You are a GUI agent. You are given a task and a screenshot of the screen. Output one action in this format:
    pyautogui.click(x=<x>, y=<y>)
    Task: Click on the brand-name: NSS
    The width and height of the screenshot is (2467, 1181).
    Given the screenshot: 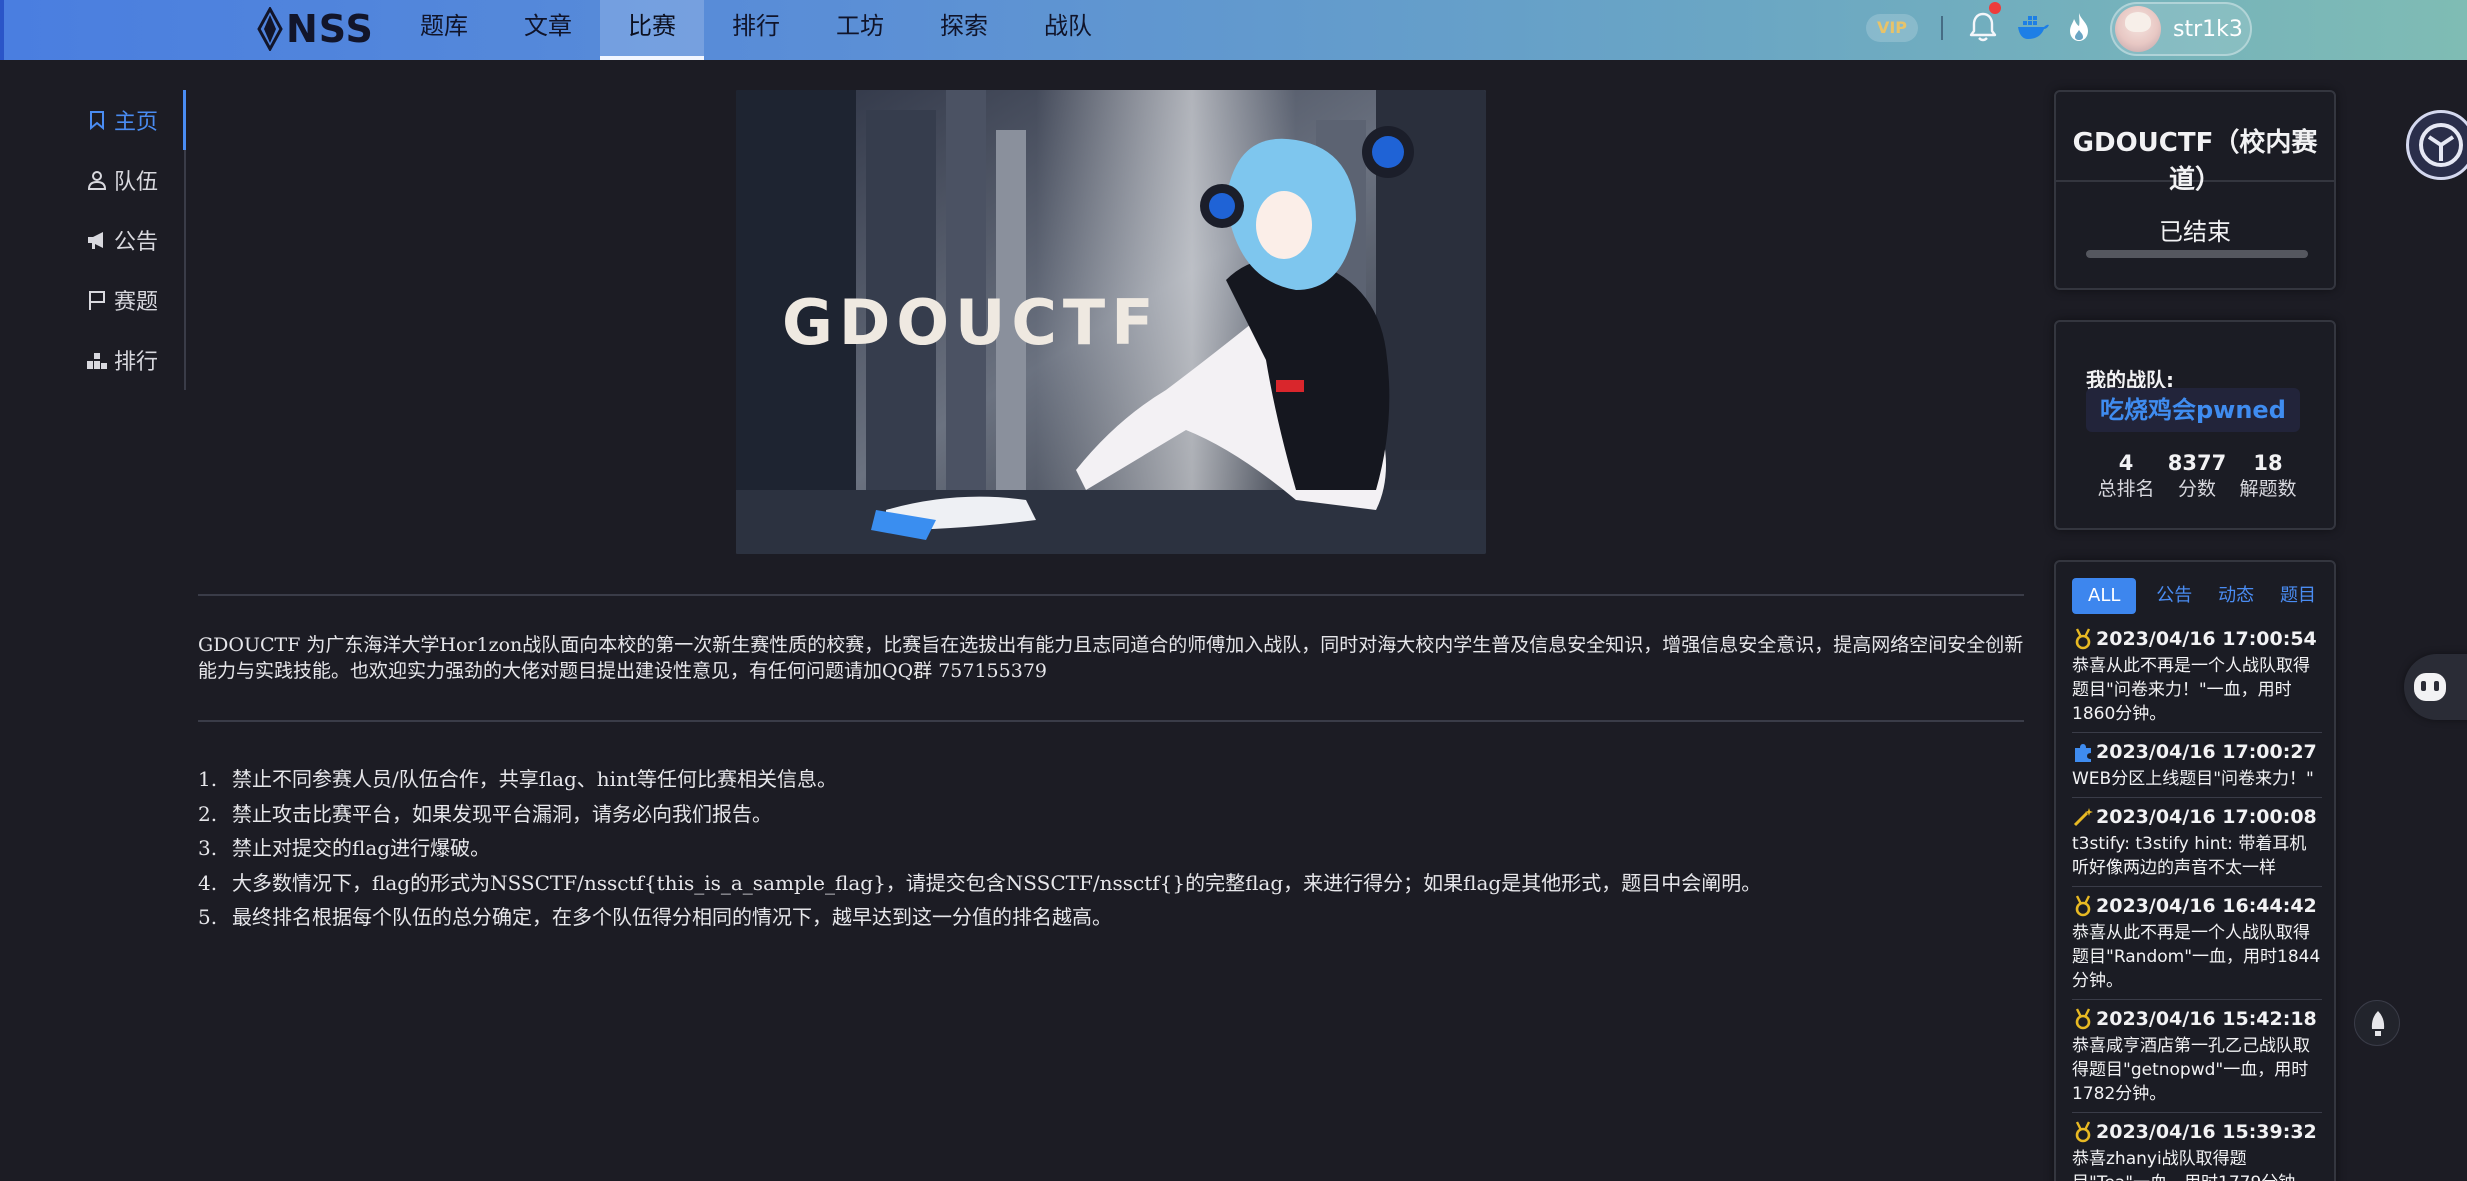 What is the action you would take?
    pyautogui.click(x=330, y=29)
    